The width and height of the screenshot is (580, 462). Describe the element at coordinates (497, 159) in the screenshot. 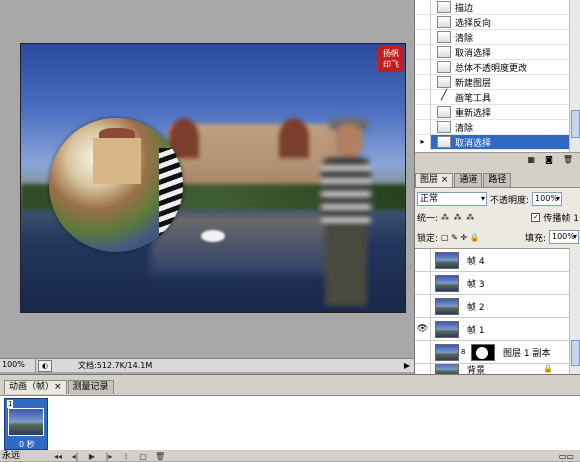

I see `history-footer: ▦ ◙ 🗑` at that location.